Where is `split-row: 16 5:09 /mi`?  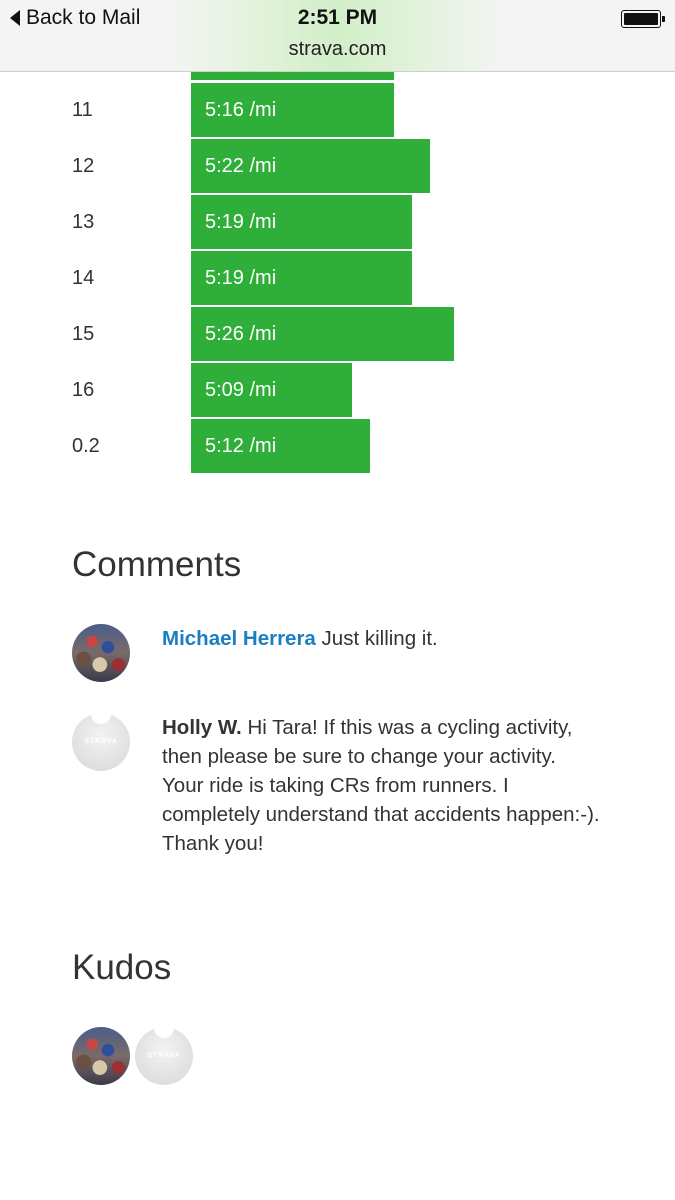
split-row: 16 5:09 /mi is located at coordinates (337, 391).